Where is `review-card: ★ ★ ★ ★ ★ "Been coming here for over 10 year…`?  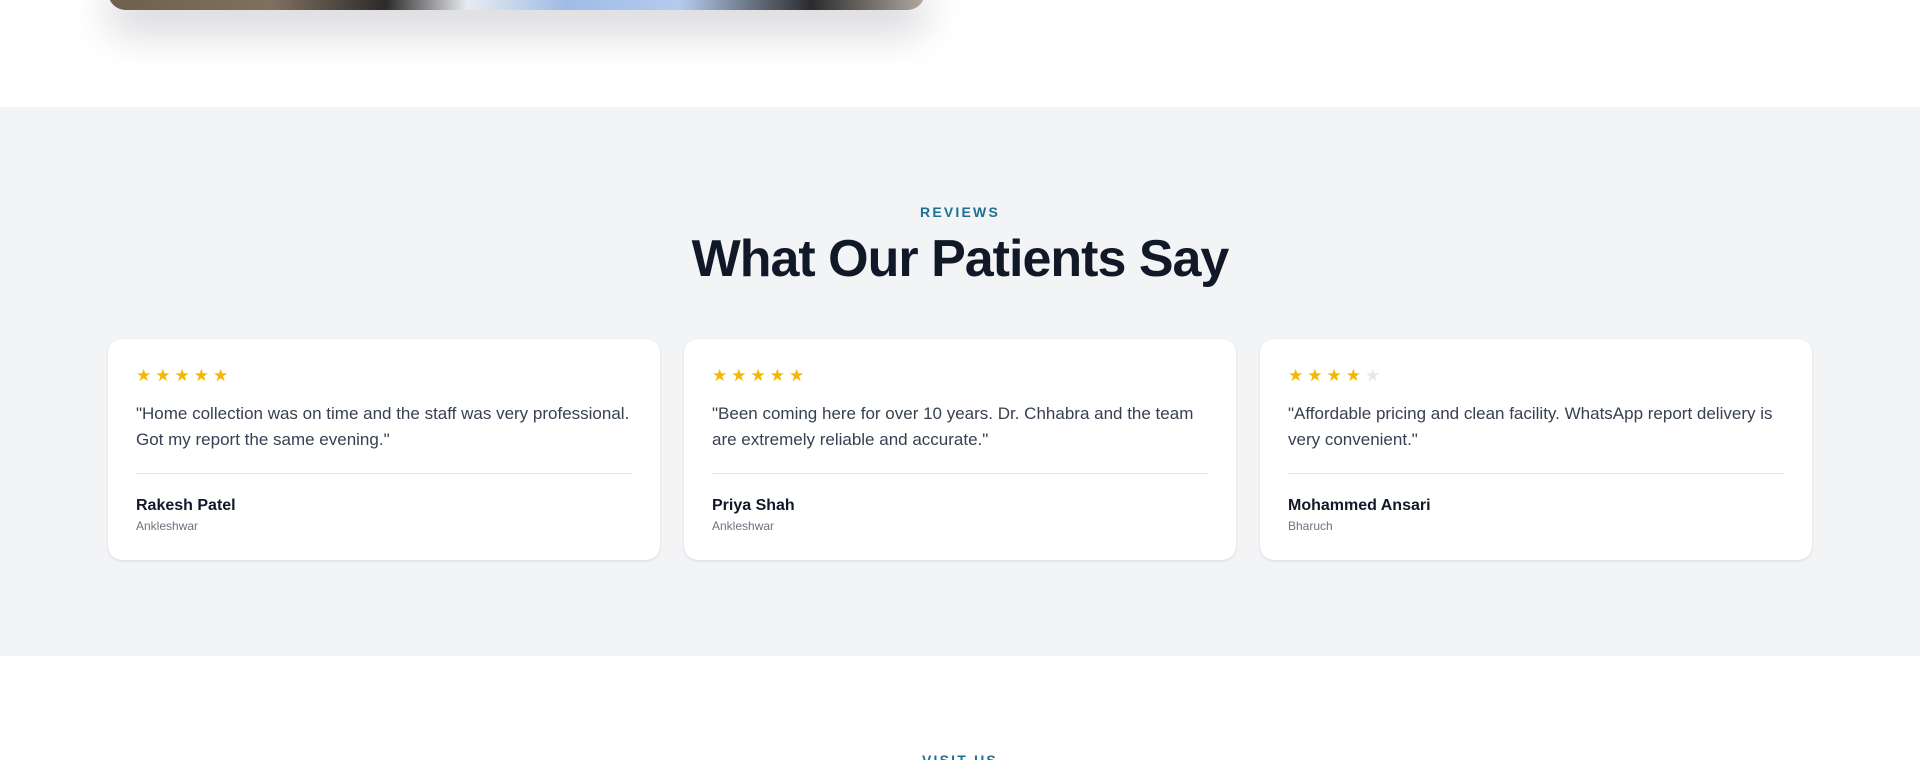 review-card: ★ ★ ★ ★ ★ "Been coming here for over 10 year… is located at coordinates (960, 449).